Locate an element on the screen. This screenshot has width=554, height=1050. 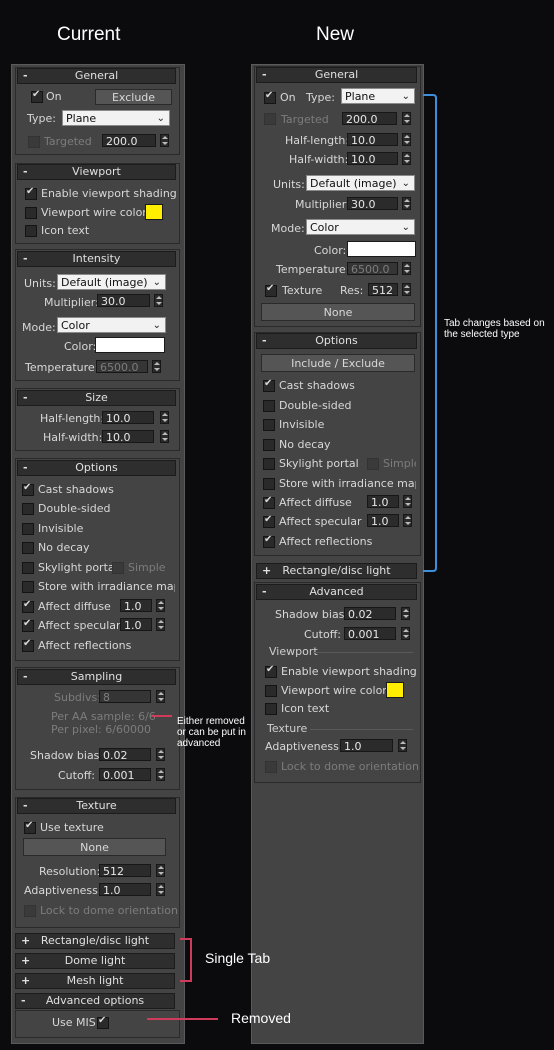
new-affect-diffuse-value: 1.0 is located at coordinates (383, 502).